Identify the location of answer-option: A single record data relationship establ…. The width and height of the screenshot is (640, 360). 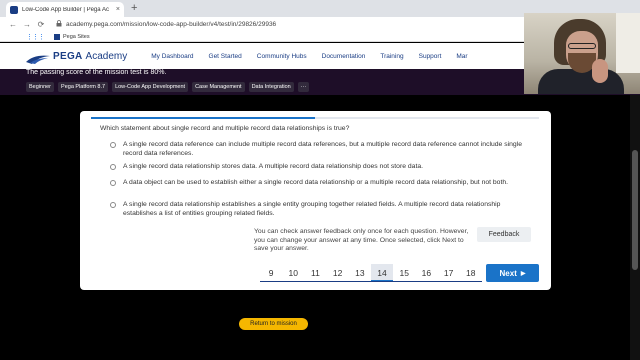
(316, 209).